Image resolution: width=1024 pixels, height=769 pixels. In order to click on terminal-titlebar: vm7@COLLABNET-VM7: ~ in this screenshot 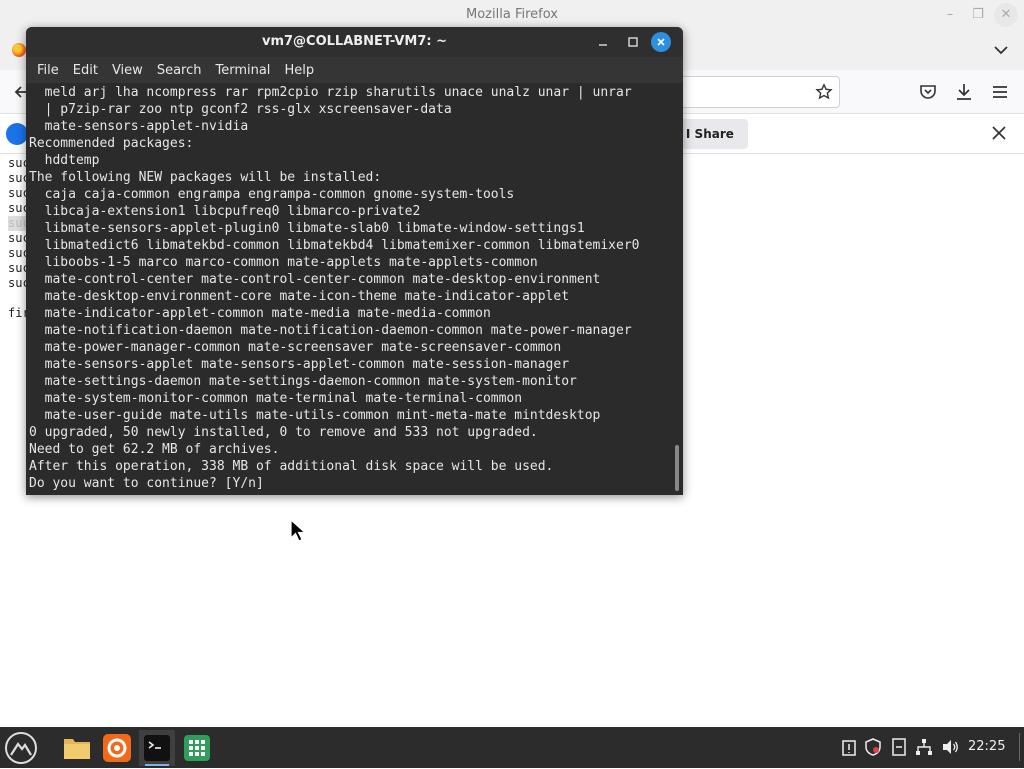, I will do `click(354, 42)`.